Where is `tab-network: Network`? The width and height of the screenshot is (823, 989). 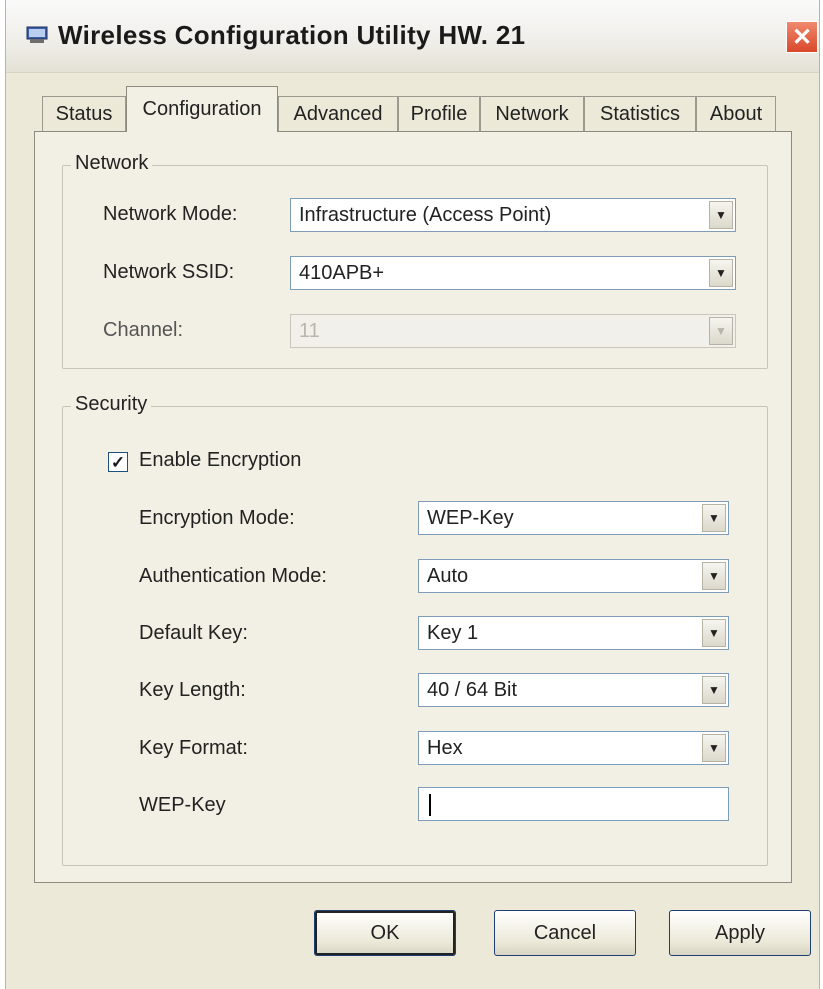 tab-network: Network is located at coordinates (532, 114).